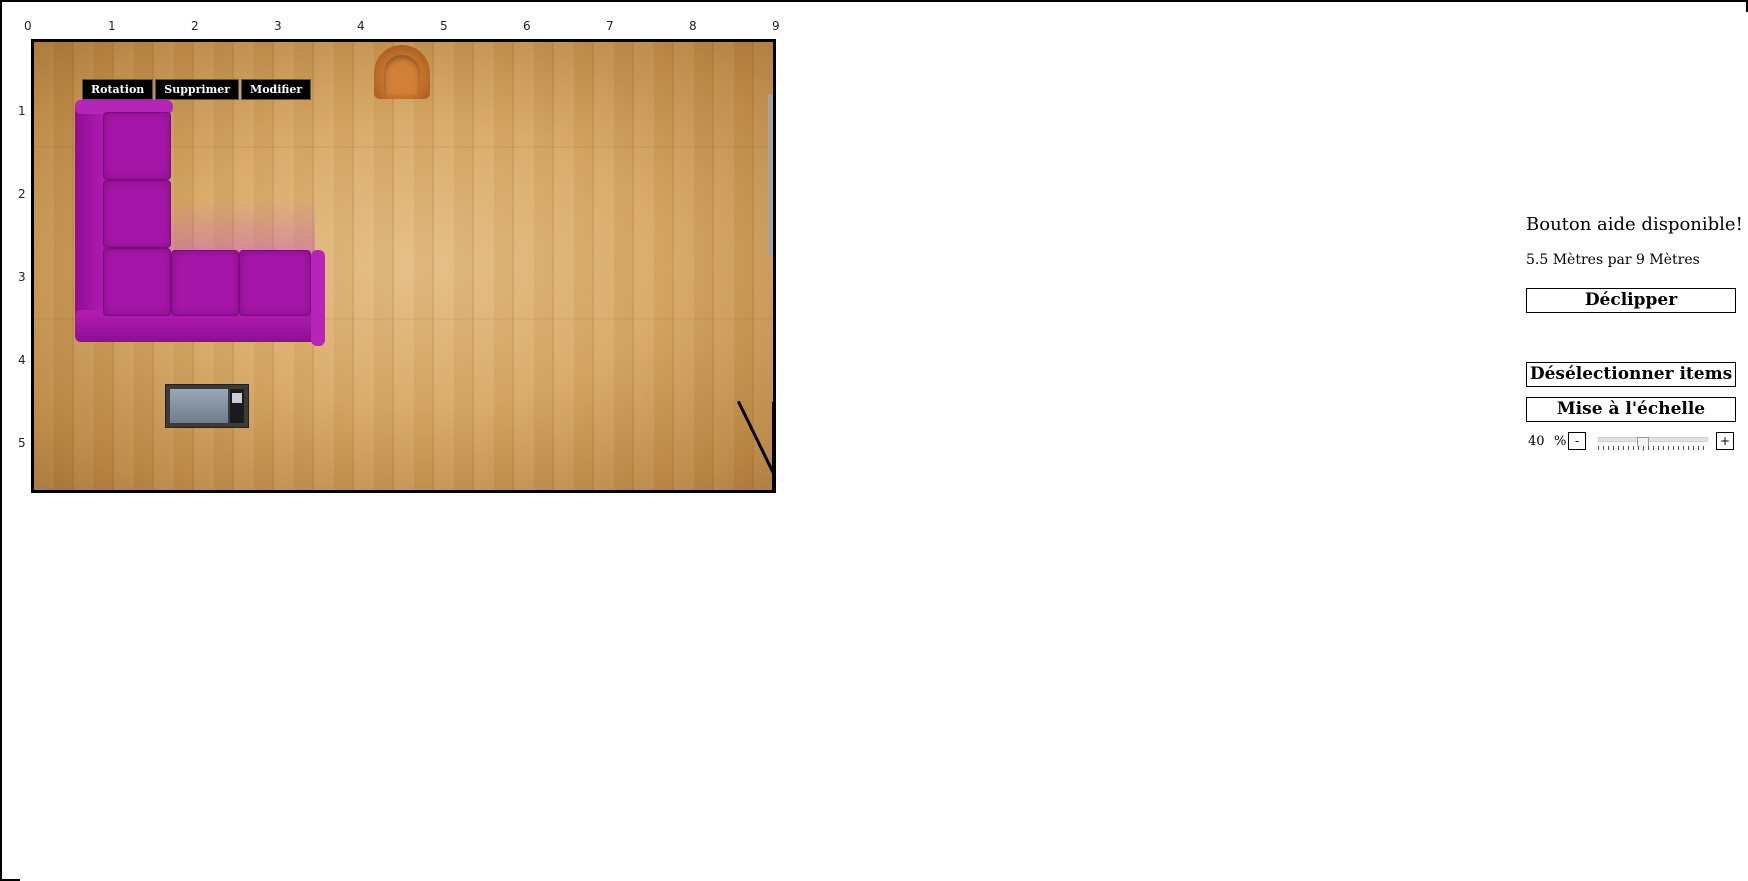 This screenshot has width=1748, height=881. I want to click on room-dimensions: 5.5 Mètres par 9 Mètres, so click(1613, 260).